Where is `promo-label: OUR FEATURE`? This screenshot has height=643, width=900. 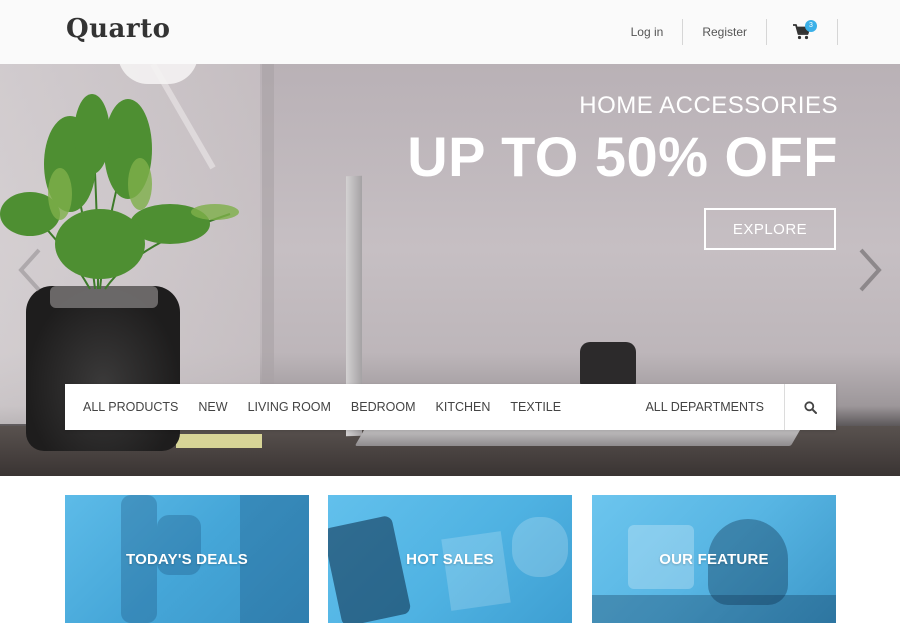 promo-label: OUR FEATURE is located at coordinates (714, 559).